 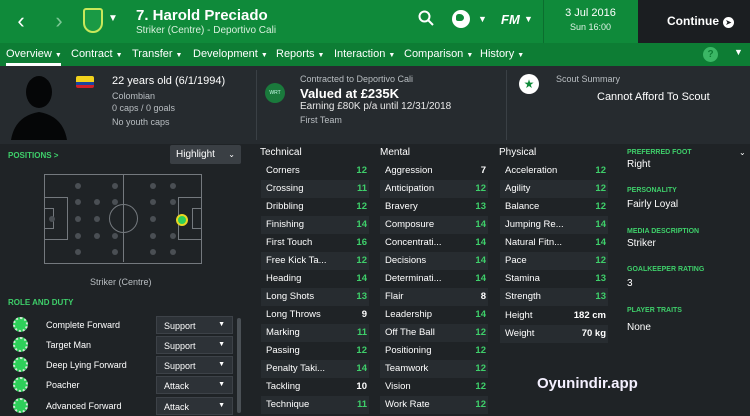 I want to click on six-yard-box-right, so click(x=197, y=218).